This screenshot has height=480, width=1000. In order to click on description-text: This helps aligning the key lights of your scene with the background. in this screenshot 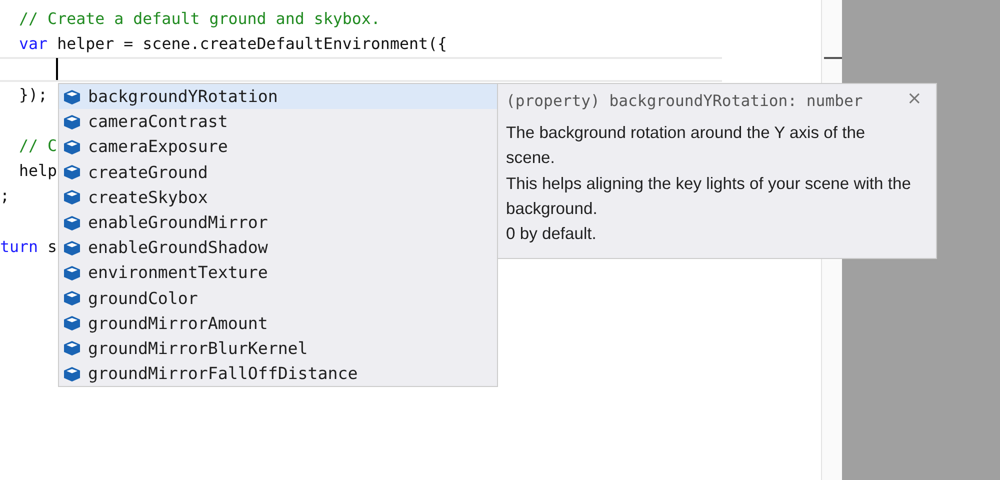, I will do `click(709, 196)`.